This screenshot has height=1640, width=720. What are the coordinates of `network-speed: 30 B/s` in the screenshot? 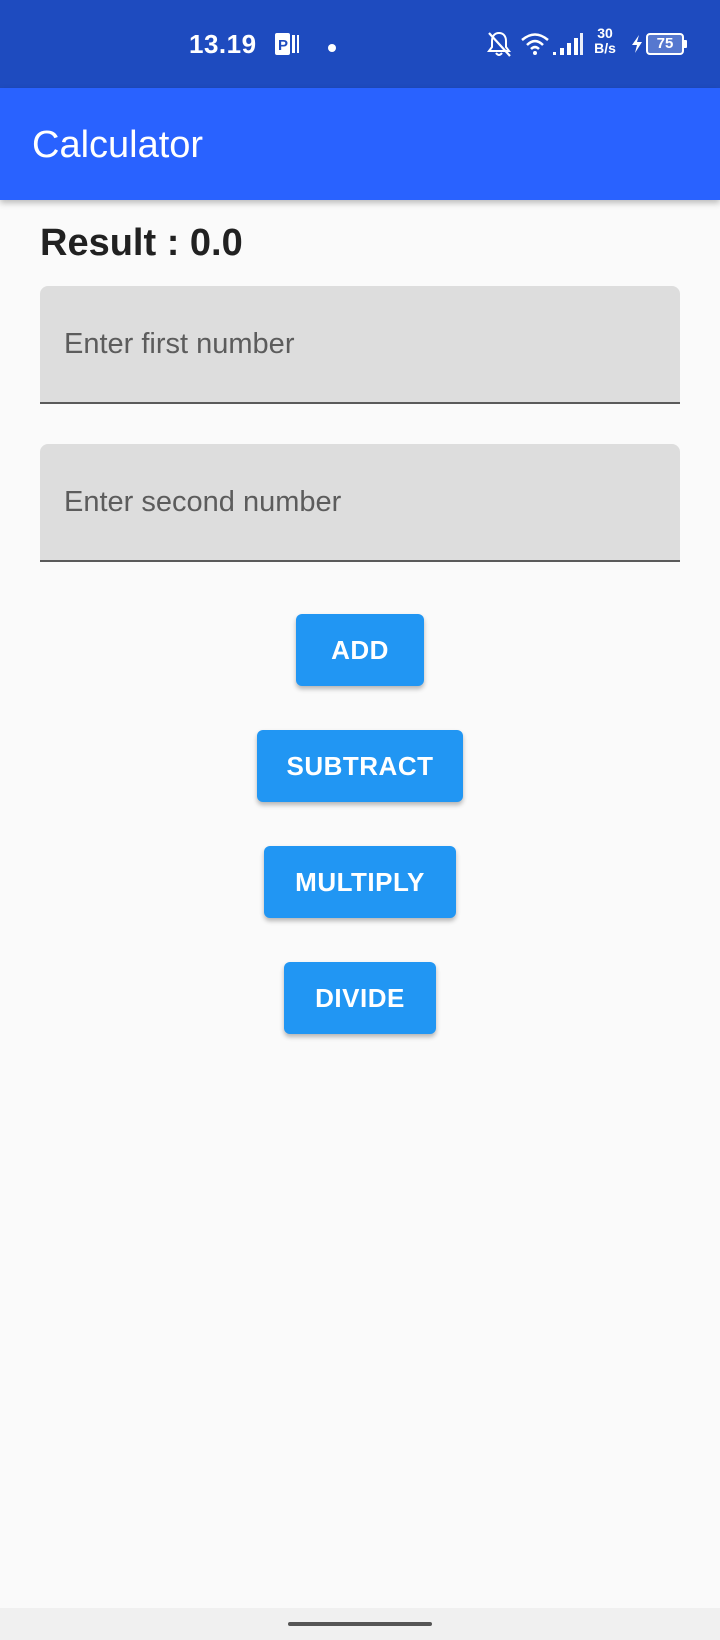 It's located at (605, 41).